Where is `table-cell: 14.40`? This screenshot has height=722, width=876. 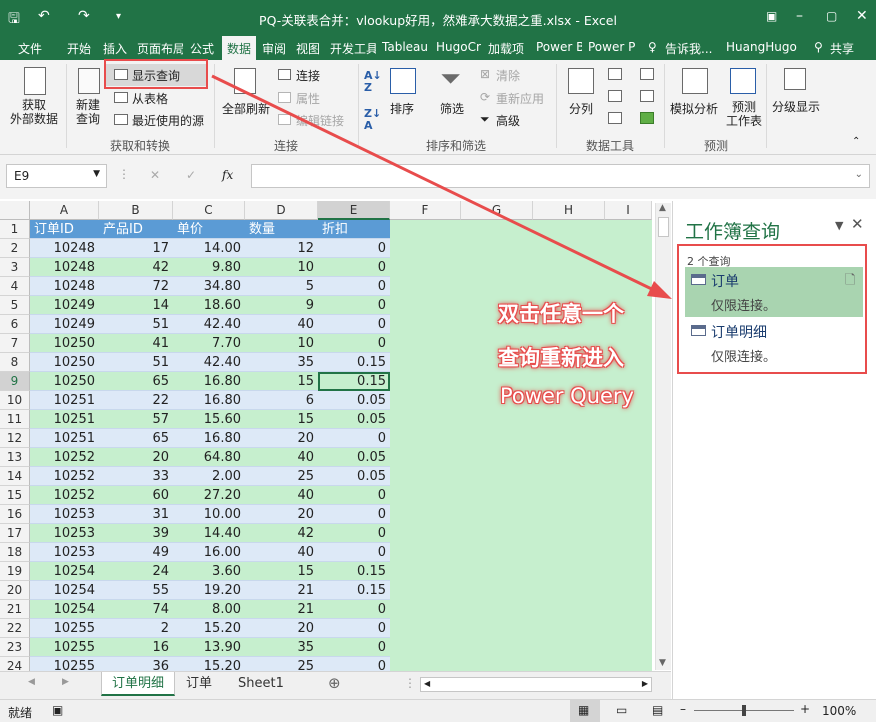 table-cell: 14.40 is located at coordinates (209, 533).